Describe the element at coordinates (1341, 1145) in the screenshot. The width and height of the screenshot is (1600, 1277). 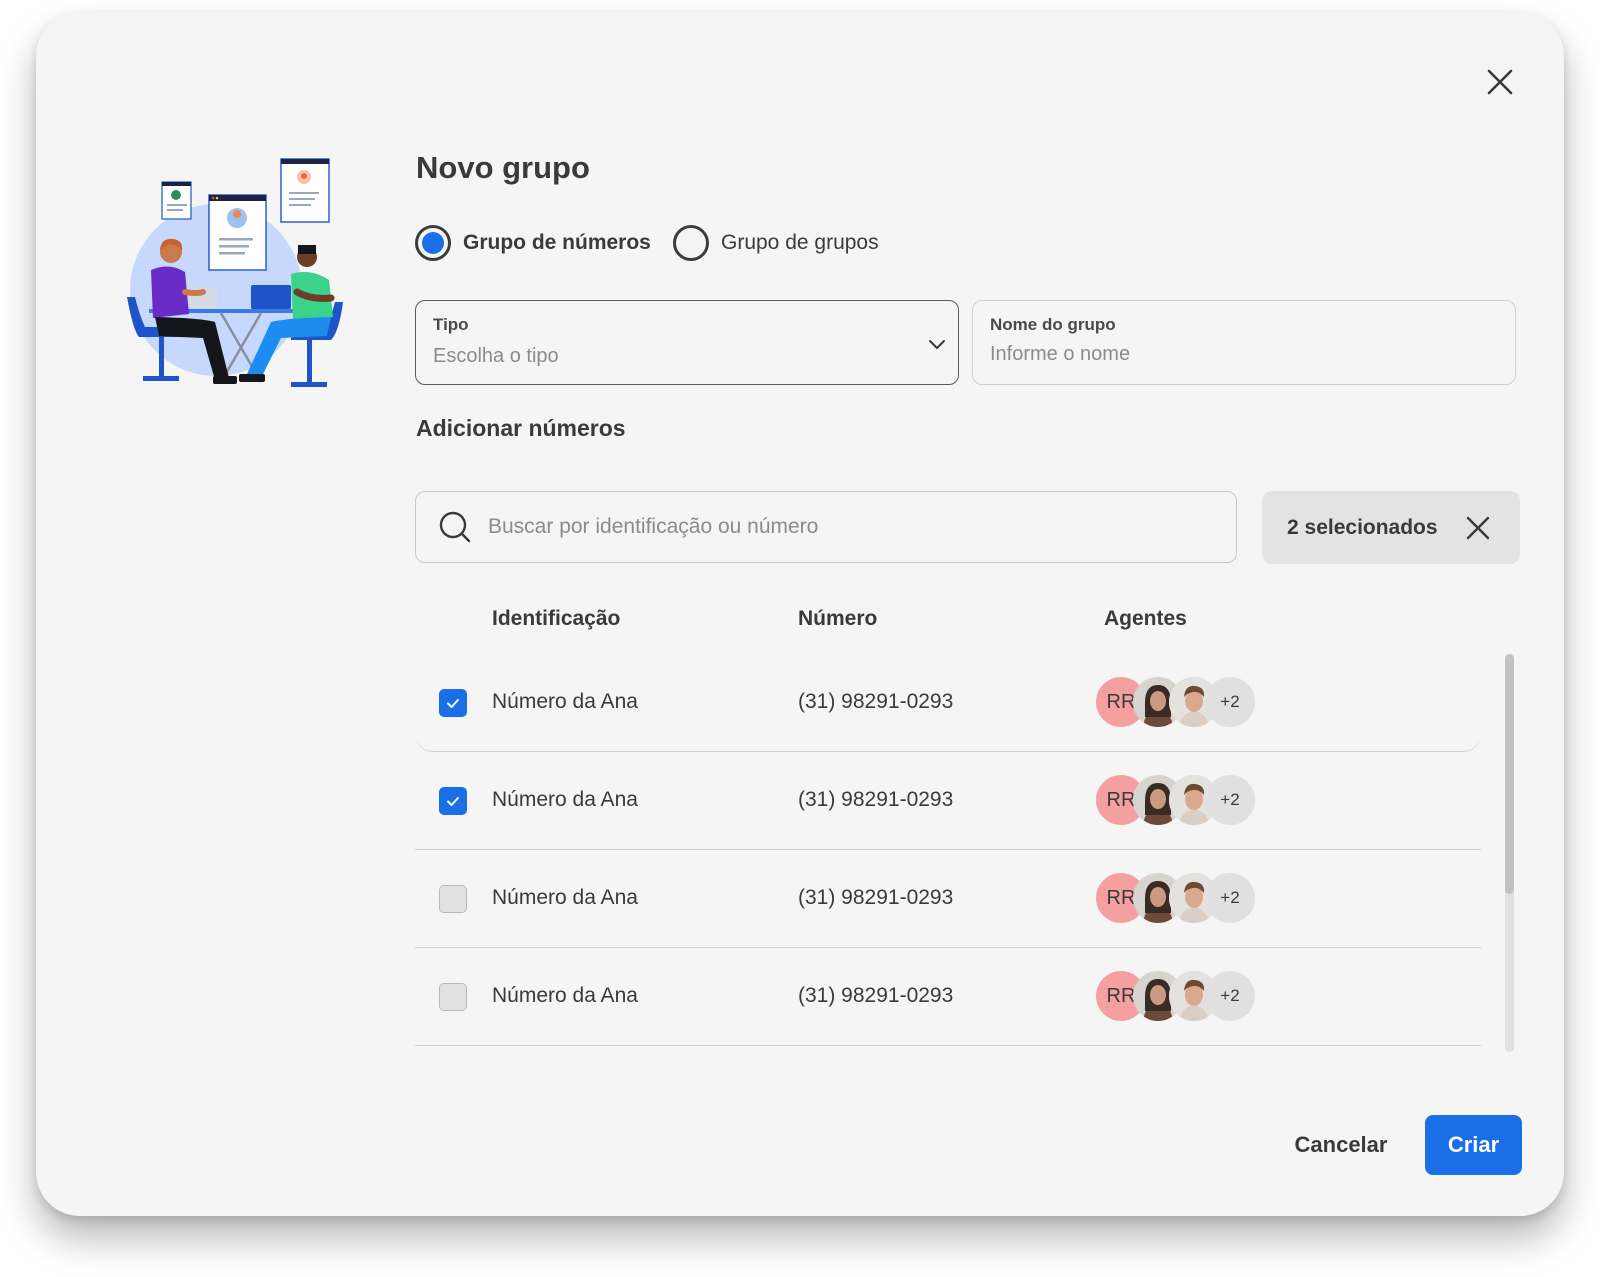
I see `cancel-button: Cancelar` at that location.